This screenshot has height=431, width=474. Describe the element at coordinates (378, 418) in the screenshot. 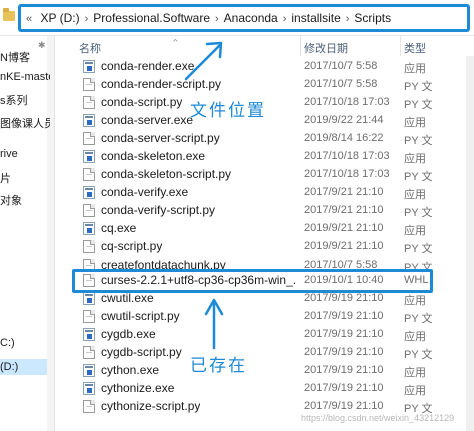

I see `watermark: https://blog.csdn.net/weixin_43212129` at that location.